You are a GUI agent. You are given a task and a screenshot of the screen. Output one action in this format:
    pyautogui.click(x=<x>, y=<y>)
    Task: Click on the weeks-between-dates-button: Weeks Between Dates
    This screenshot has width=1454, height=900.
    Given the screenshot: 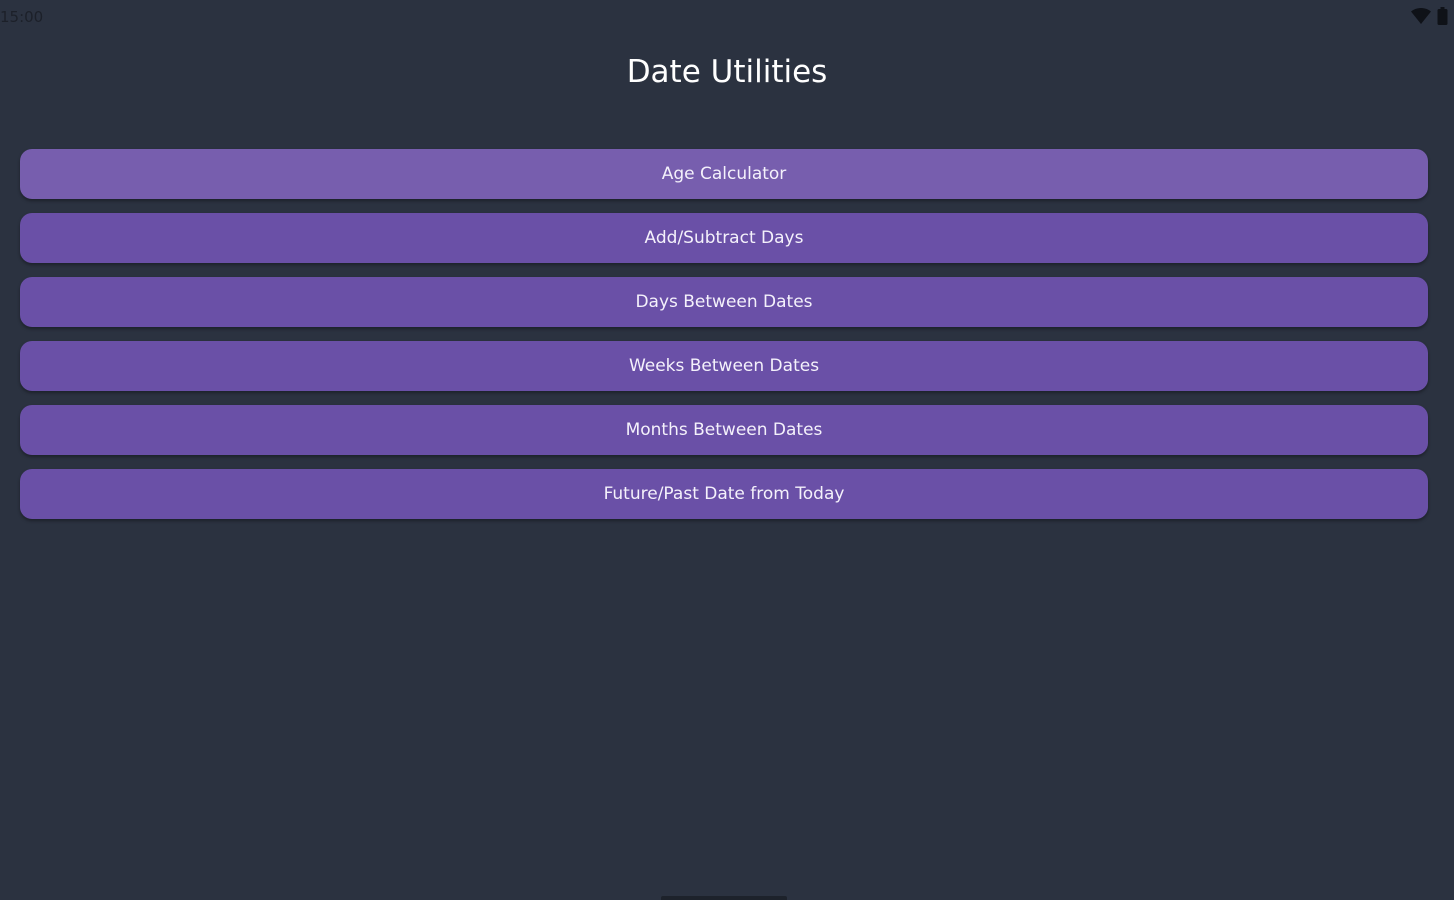 What is the action you would take?
    pyautogui.click(x=724, y=366)
    